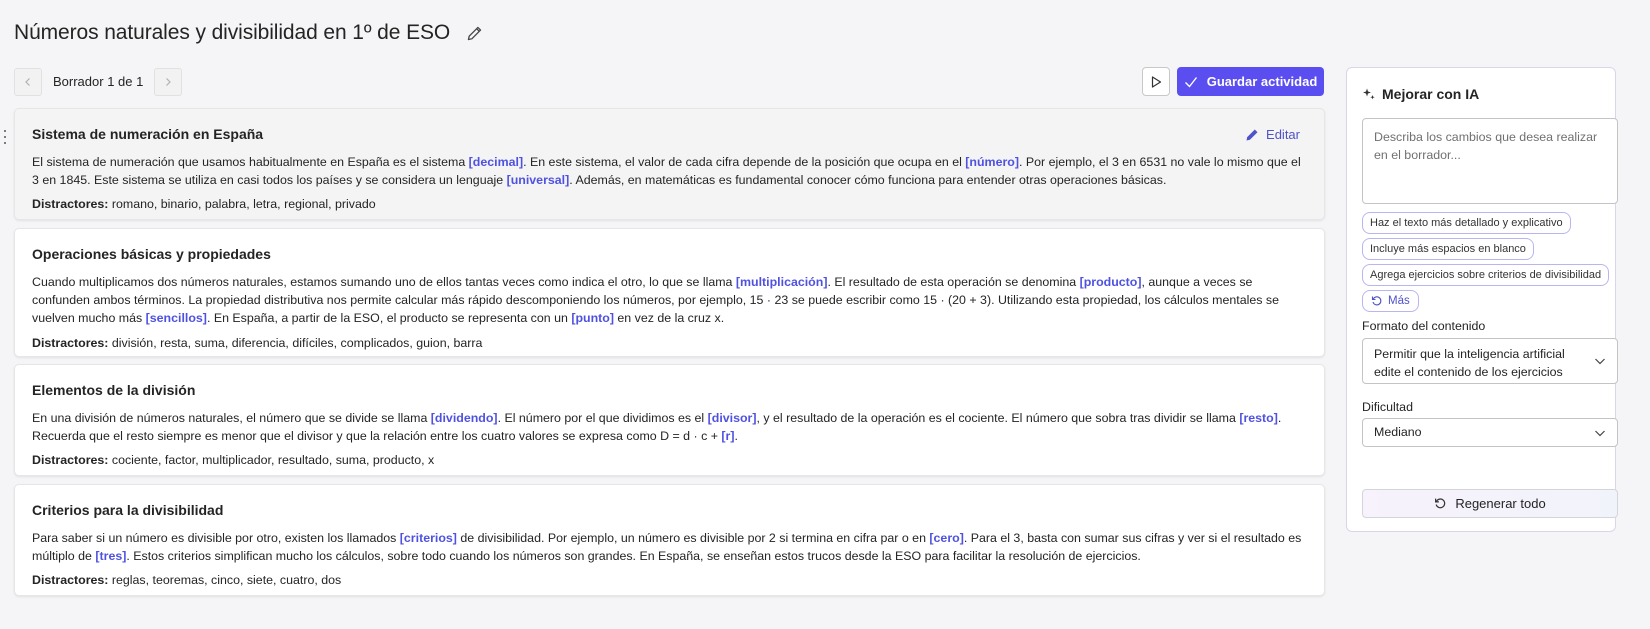  I want to click on blank-answer: [dividendo], so click(464, 418).